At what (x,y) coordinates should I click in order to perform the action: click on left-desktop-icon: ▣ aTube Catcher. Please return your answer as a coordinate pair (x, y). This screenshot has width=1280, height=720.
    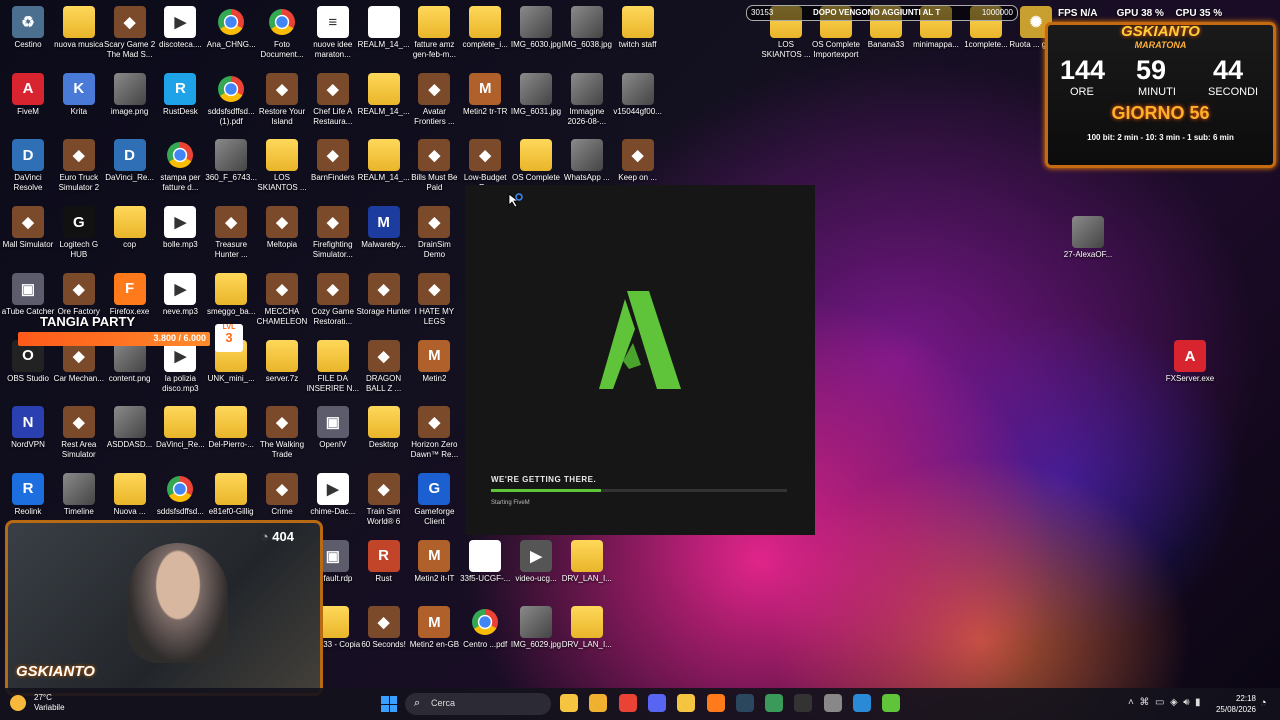
    Looking at the image, I should click on (28, 294).